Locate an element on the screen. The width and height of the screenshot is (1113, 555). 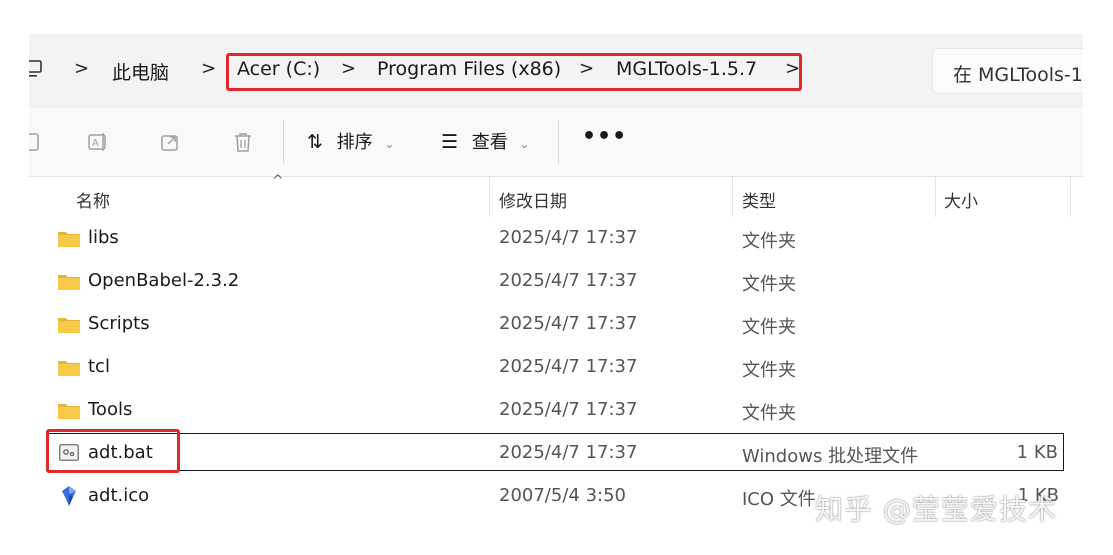
sort-button: ⇅ 排序 ⌄ is located at coordinates (350, 141).